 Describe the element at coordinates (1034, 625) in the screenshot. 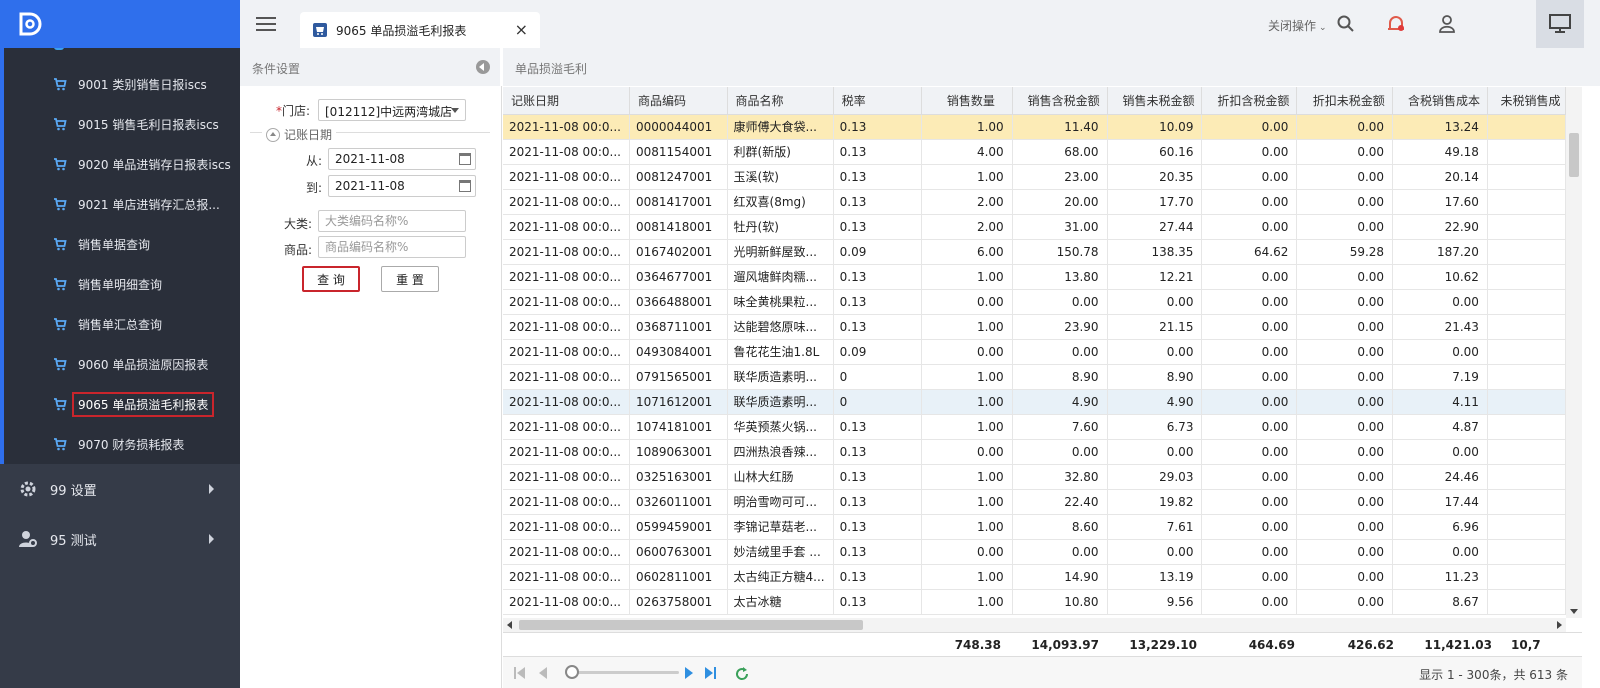

I see `horizontal-scrollbar` at that location.